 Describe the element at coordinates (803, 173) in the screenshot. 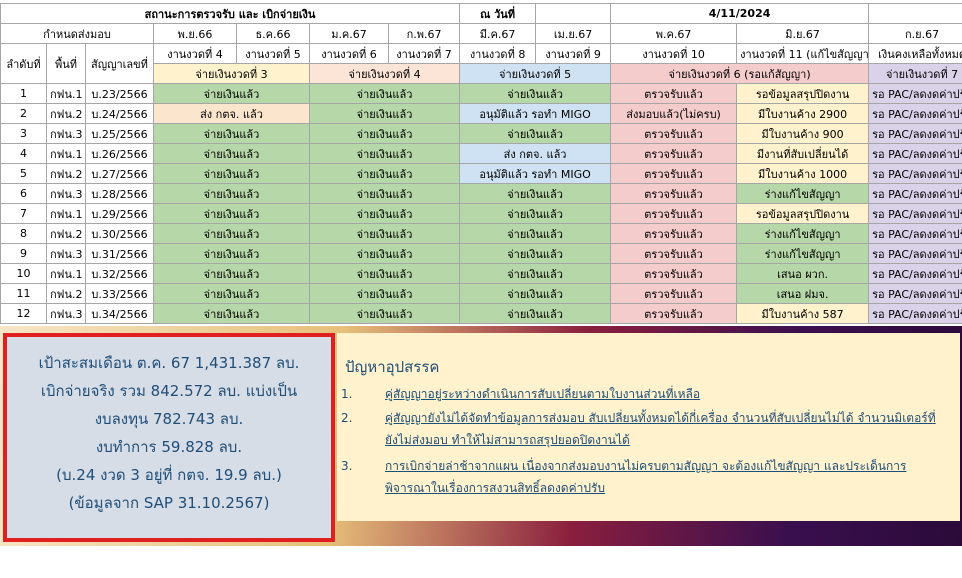

I see `status-installment-11: มีใบงานค้าง 1000` at that location.